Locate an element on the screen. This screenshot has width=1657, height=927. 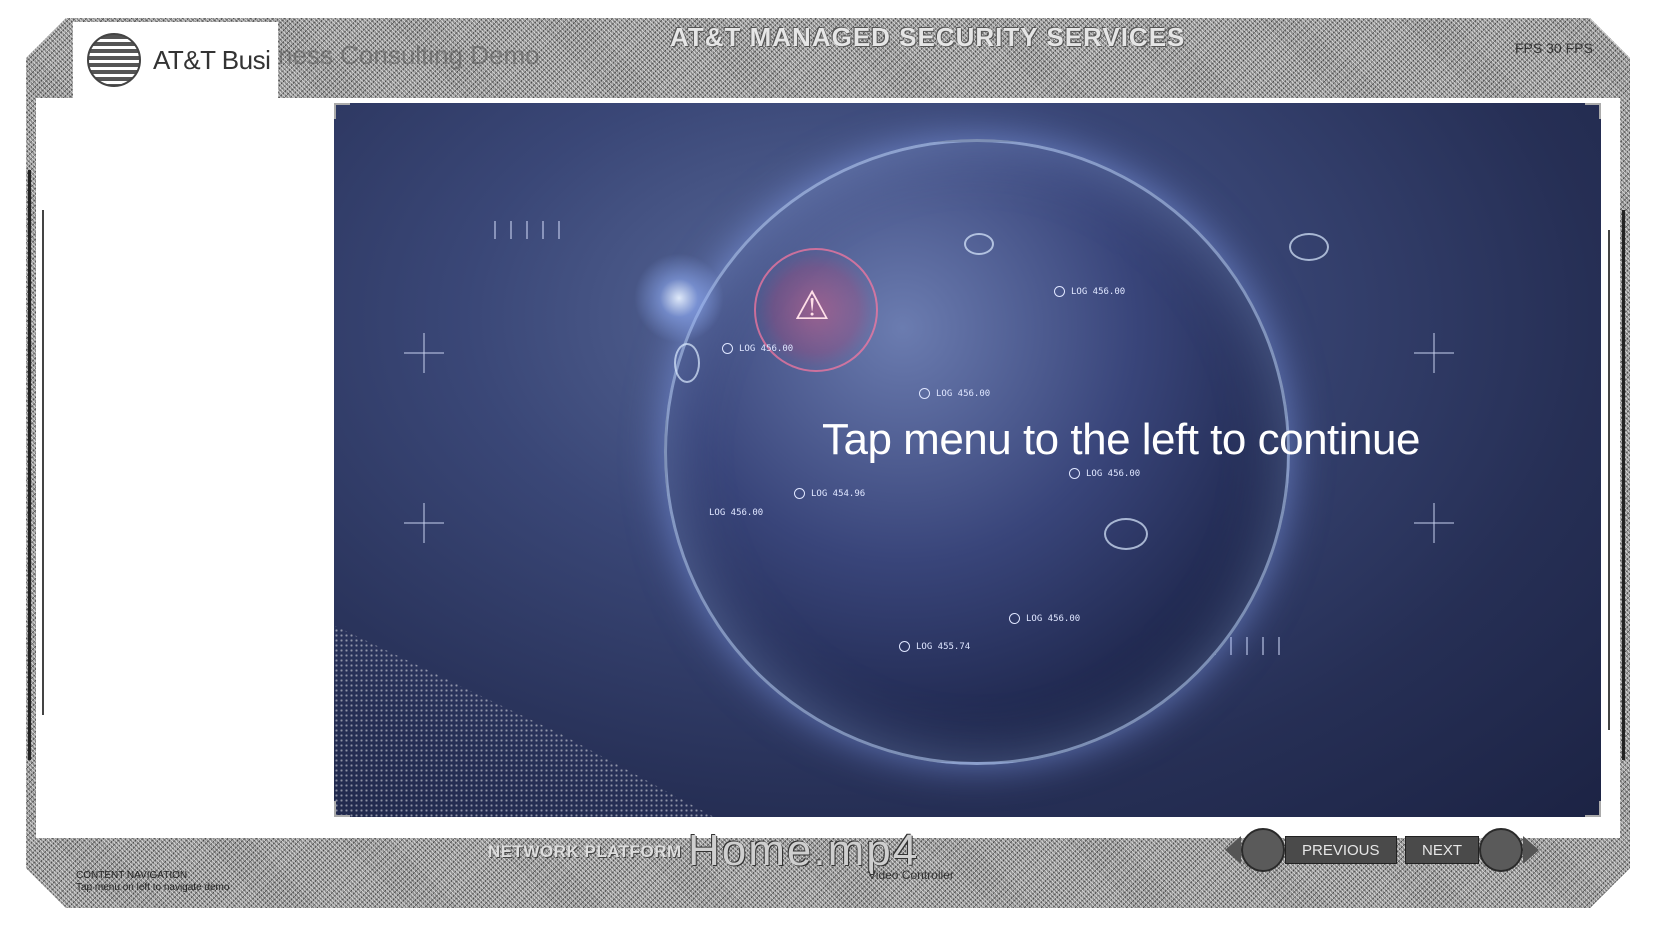
hud-ticks-top-left is located at coordinates (527, 230).